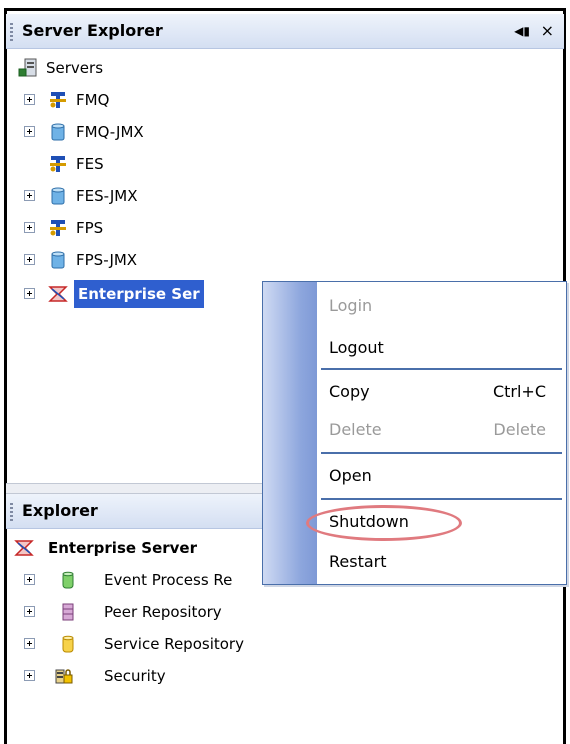 Image resolution: width=570 pixels, height=744 pixels. I want to click on tree-item-fmq-jmx: FMQ-JMX, so click(124, 132).